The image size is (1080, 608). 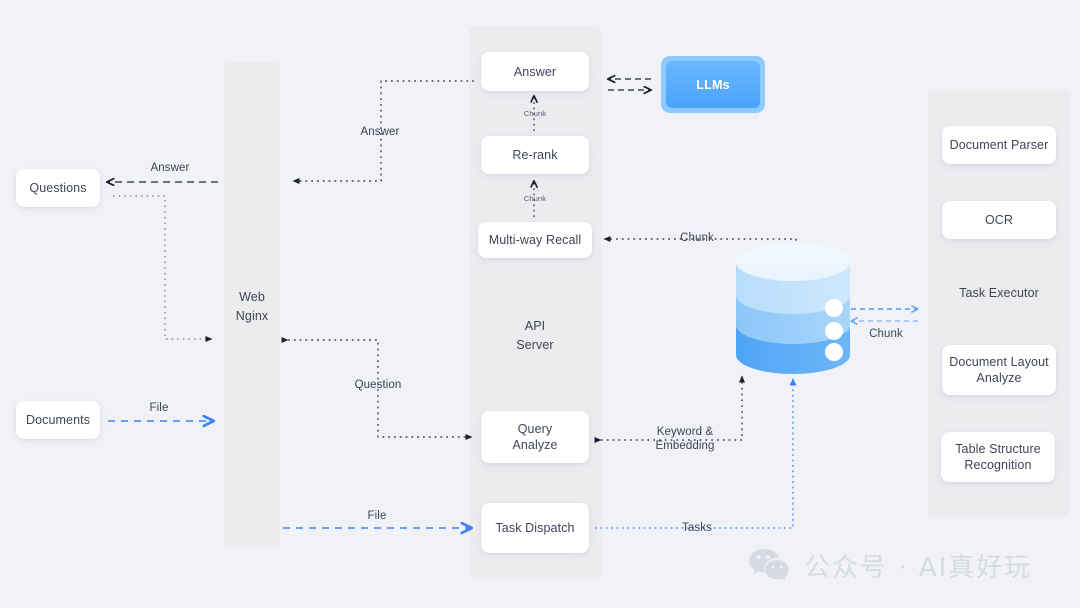 I want to click on api-server-line1: API, so click(x=535, y=326).